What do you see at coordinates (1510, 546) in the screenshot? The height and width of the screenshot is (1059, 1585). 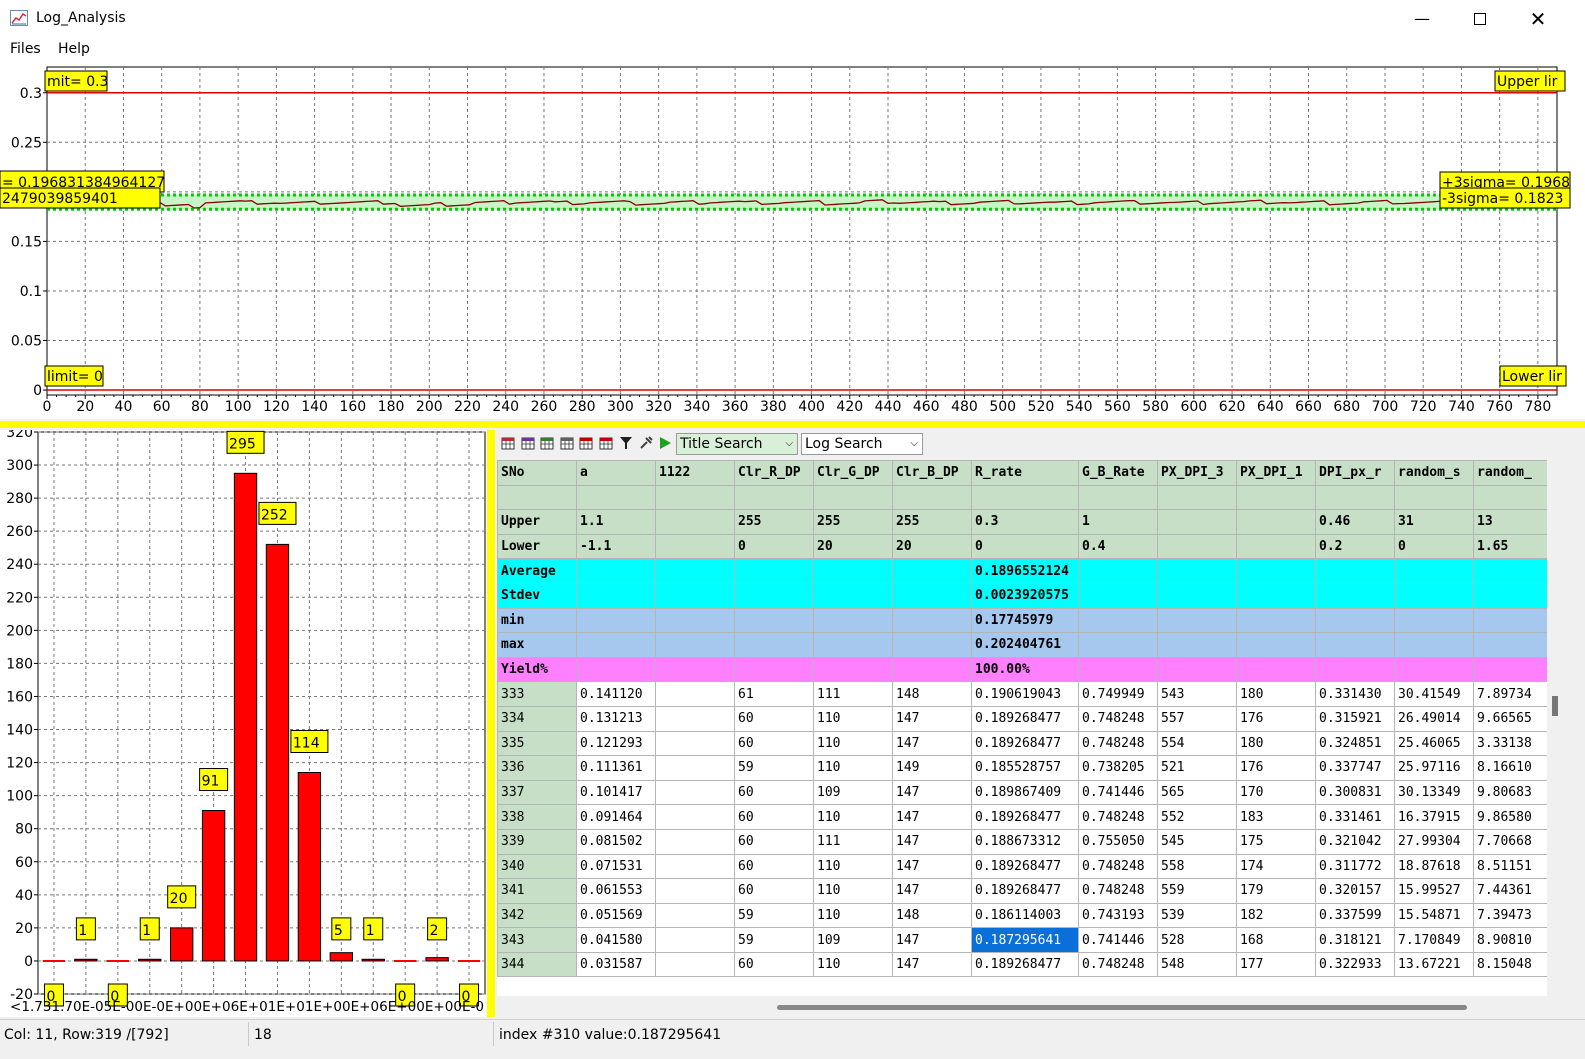 I see `cell-random_: 1.65` at bounding box center [1510, 546].